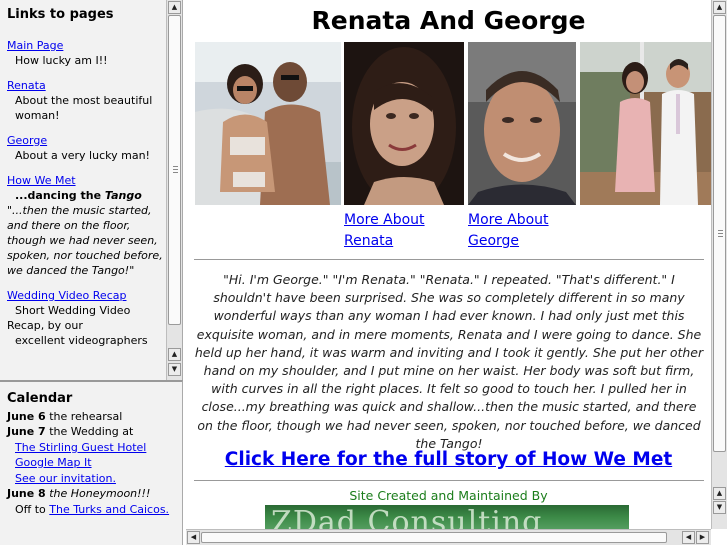 This screenshot has height=545, width=727. I want to click on more-renata-link-2: Renata, so click(368, 241).